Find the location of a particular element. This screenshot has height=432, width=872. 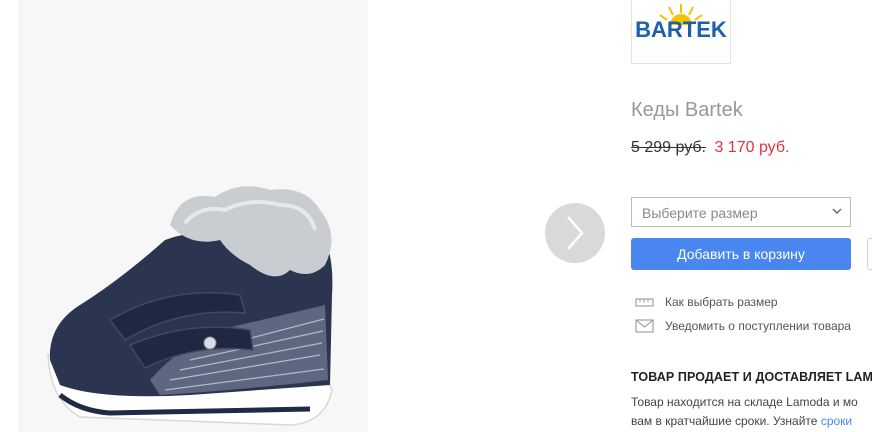

bartek-logo: BARTEK is located at coordinates (681, 23).